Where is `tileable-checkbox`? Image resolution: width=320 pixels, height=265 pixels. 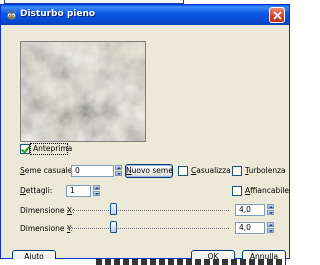 tileable-checkbox is located at coordinates (237, 191).